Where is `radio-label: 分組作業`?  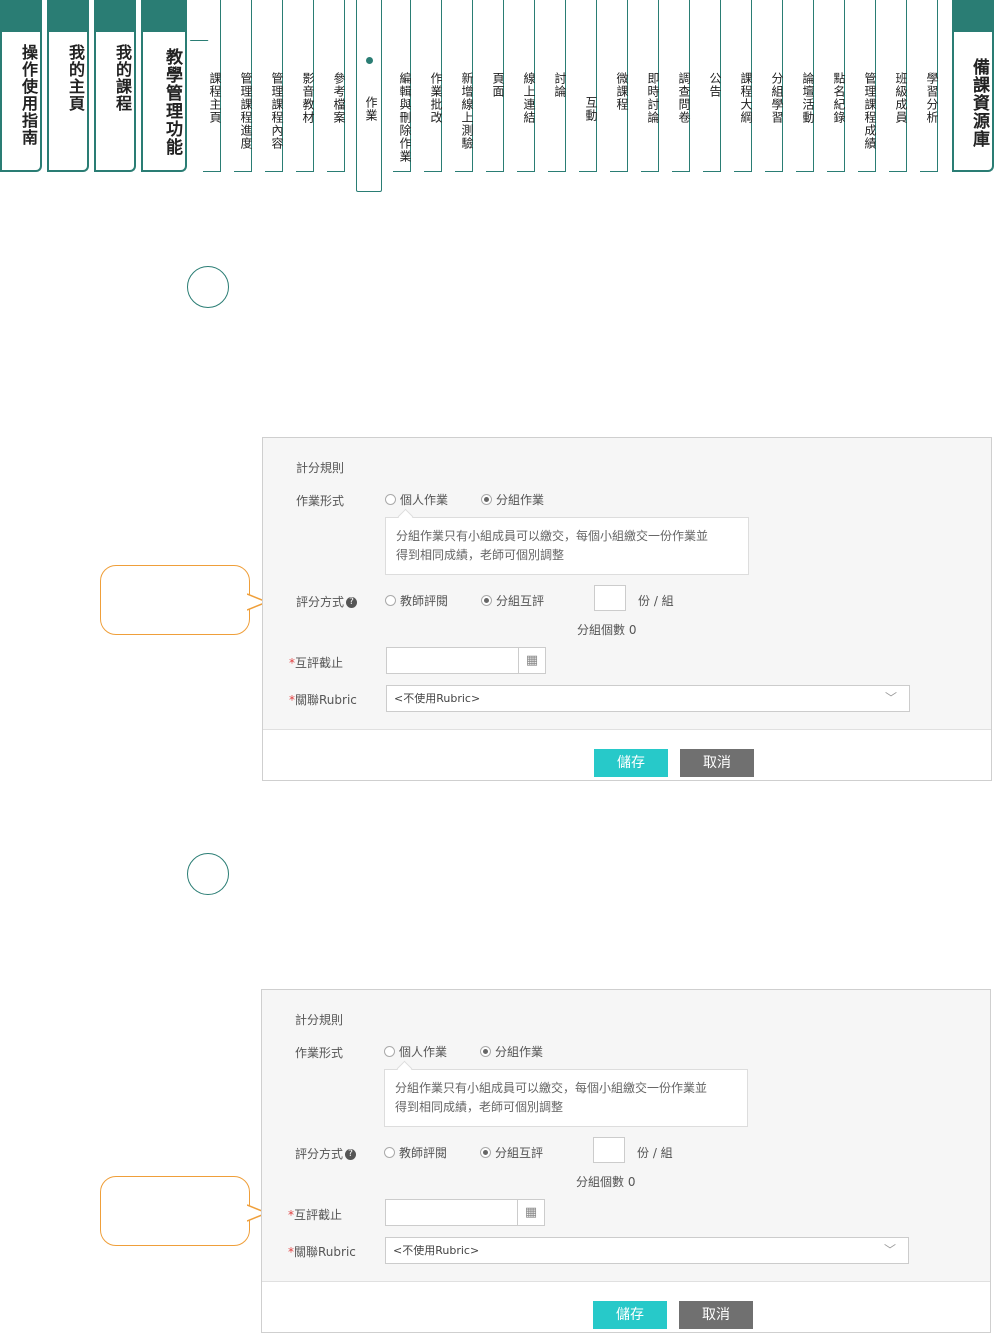 radio-label: 分組作業 is located at coordinates (519, 1052).